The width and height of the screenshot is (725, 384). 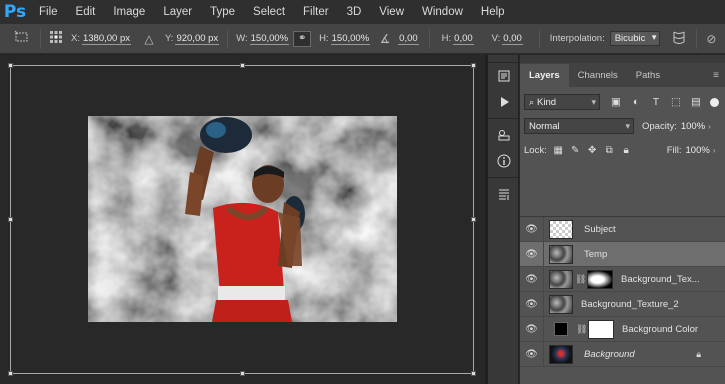 What do you see at coordinates (473, 65) in the screenshot?
I see `transform-handle-top-right` at bounding box center [473, 65].